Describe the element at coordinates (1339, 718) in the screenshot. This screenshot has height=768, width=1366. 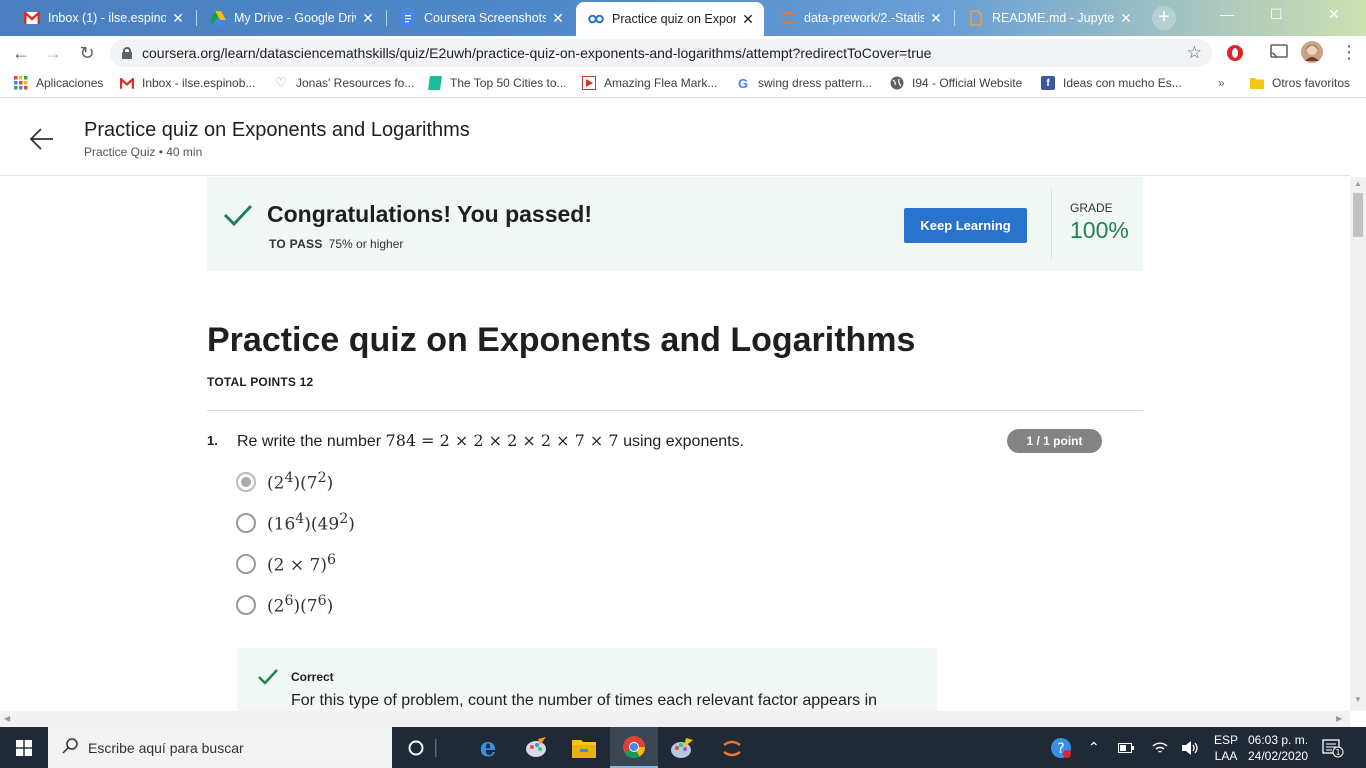
I see `scroll-right-icon: ▶` at that location.